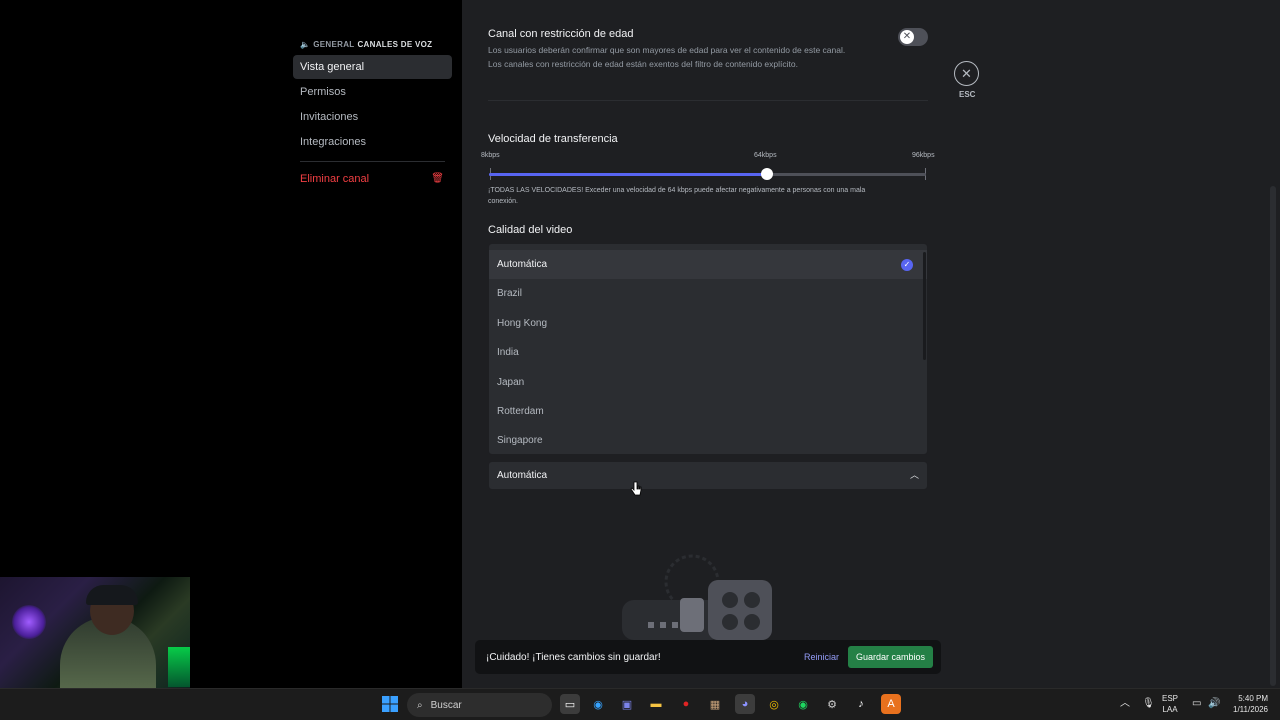  What do you see at coordinates (1253, 698) in the screenshot?
I see `clock-time: 5:40 PM` at bounding box center [1253, 698].